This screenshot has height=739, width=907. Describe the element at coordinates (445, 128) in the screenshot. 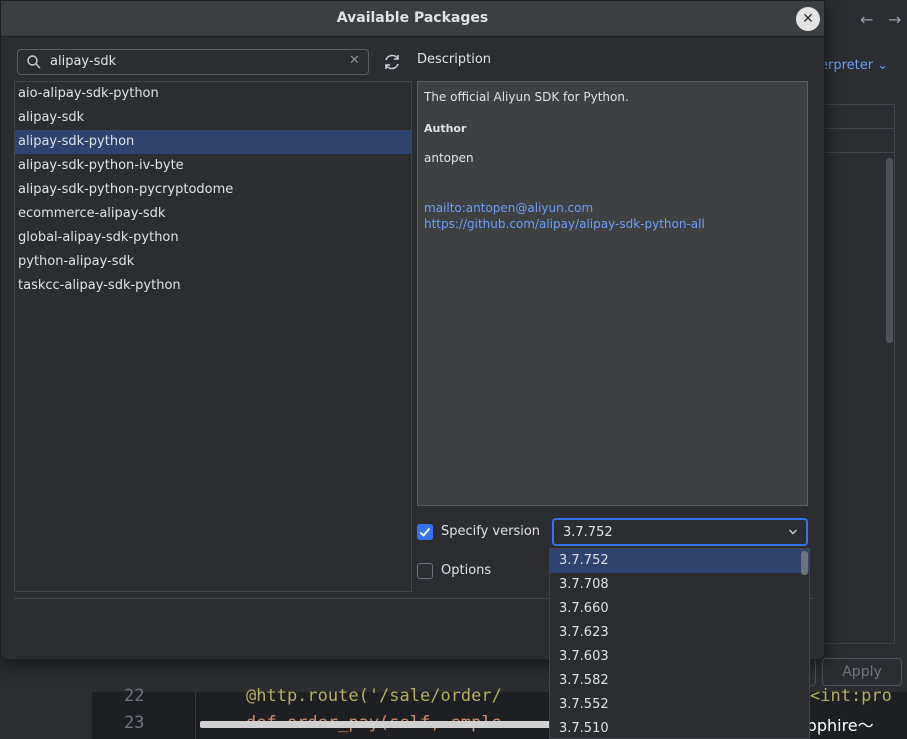

I see `author-heading: Author` at that location.